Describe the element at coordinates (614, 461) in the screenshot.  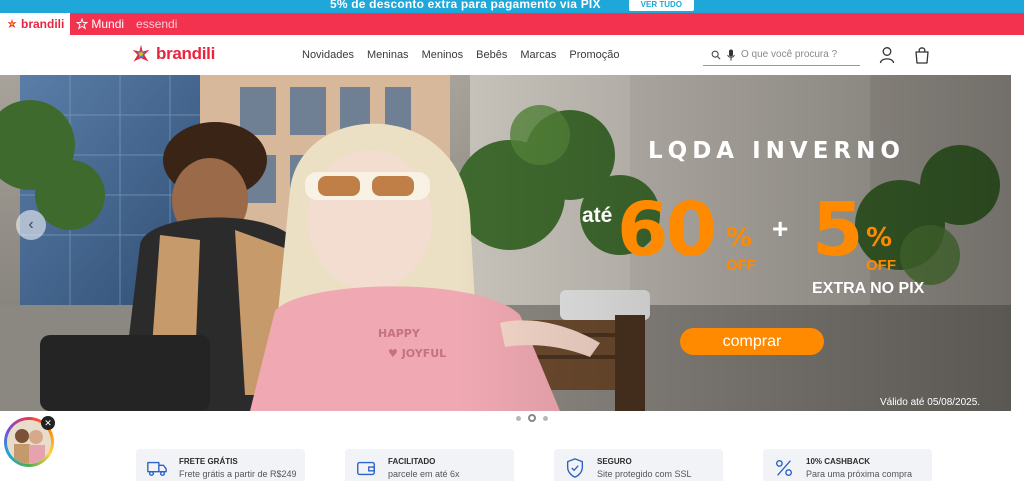
I see `benefit-title: SEGURO` at that location.